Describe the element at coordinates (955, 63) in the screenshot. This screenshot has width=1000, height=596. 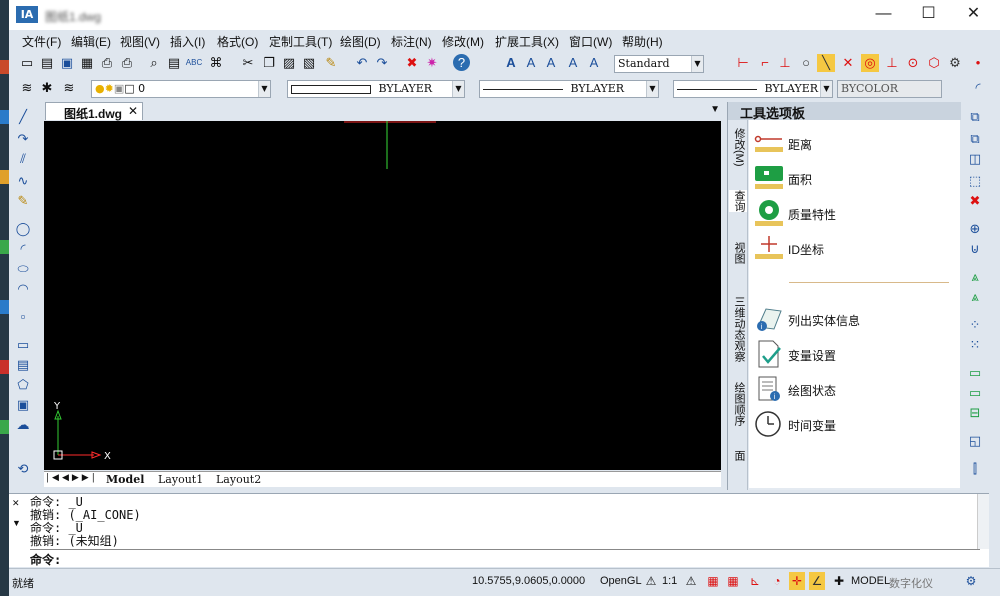
I see `snap-settings-icon: ⚙` at that location.